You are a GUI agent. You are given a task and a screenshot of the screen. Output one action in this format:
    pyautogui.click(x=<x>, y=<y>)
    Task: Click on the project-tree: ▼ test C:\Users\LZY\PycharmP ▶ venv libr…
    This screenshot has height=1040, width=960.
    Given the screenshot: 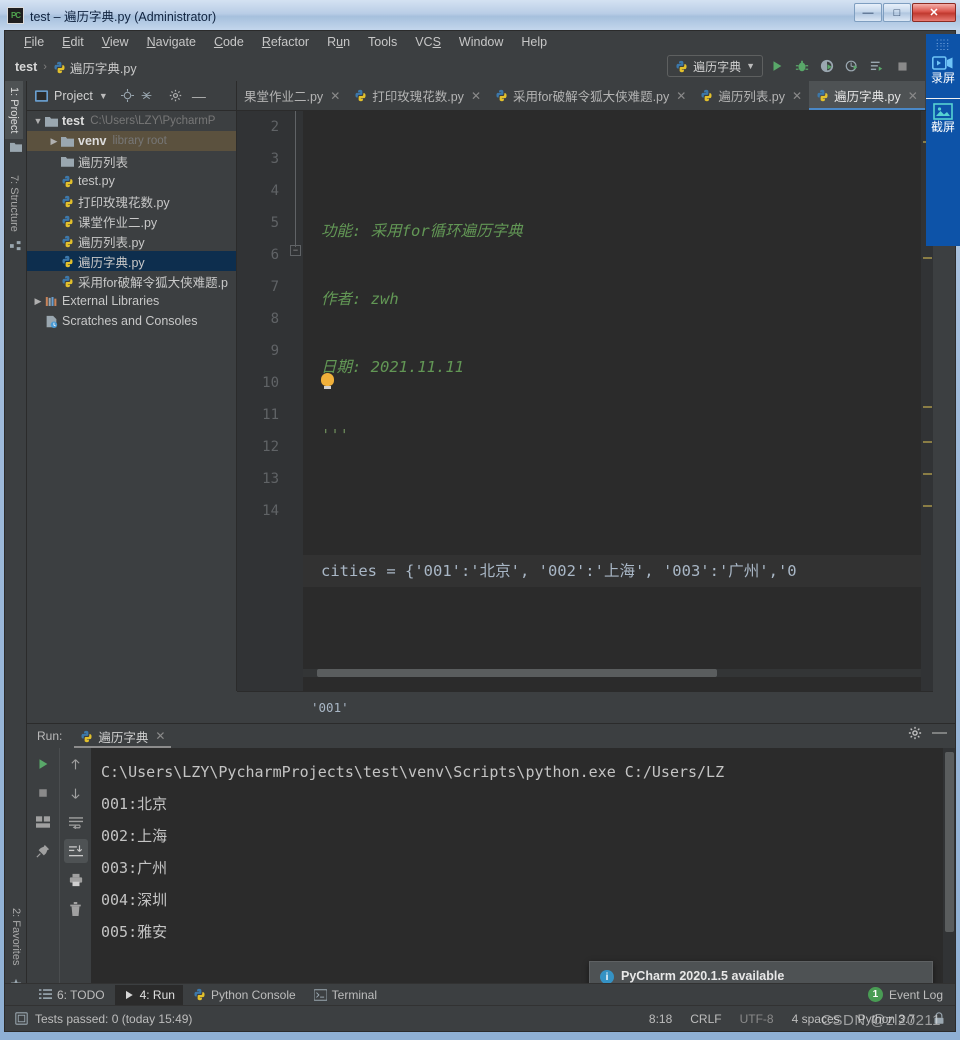 What is the action you would take?
    pyautogui.click(x=132, y=401)
    